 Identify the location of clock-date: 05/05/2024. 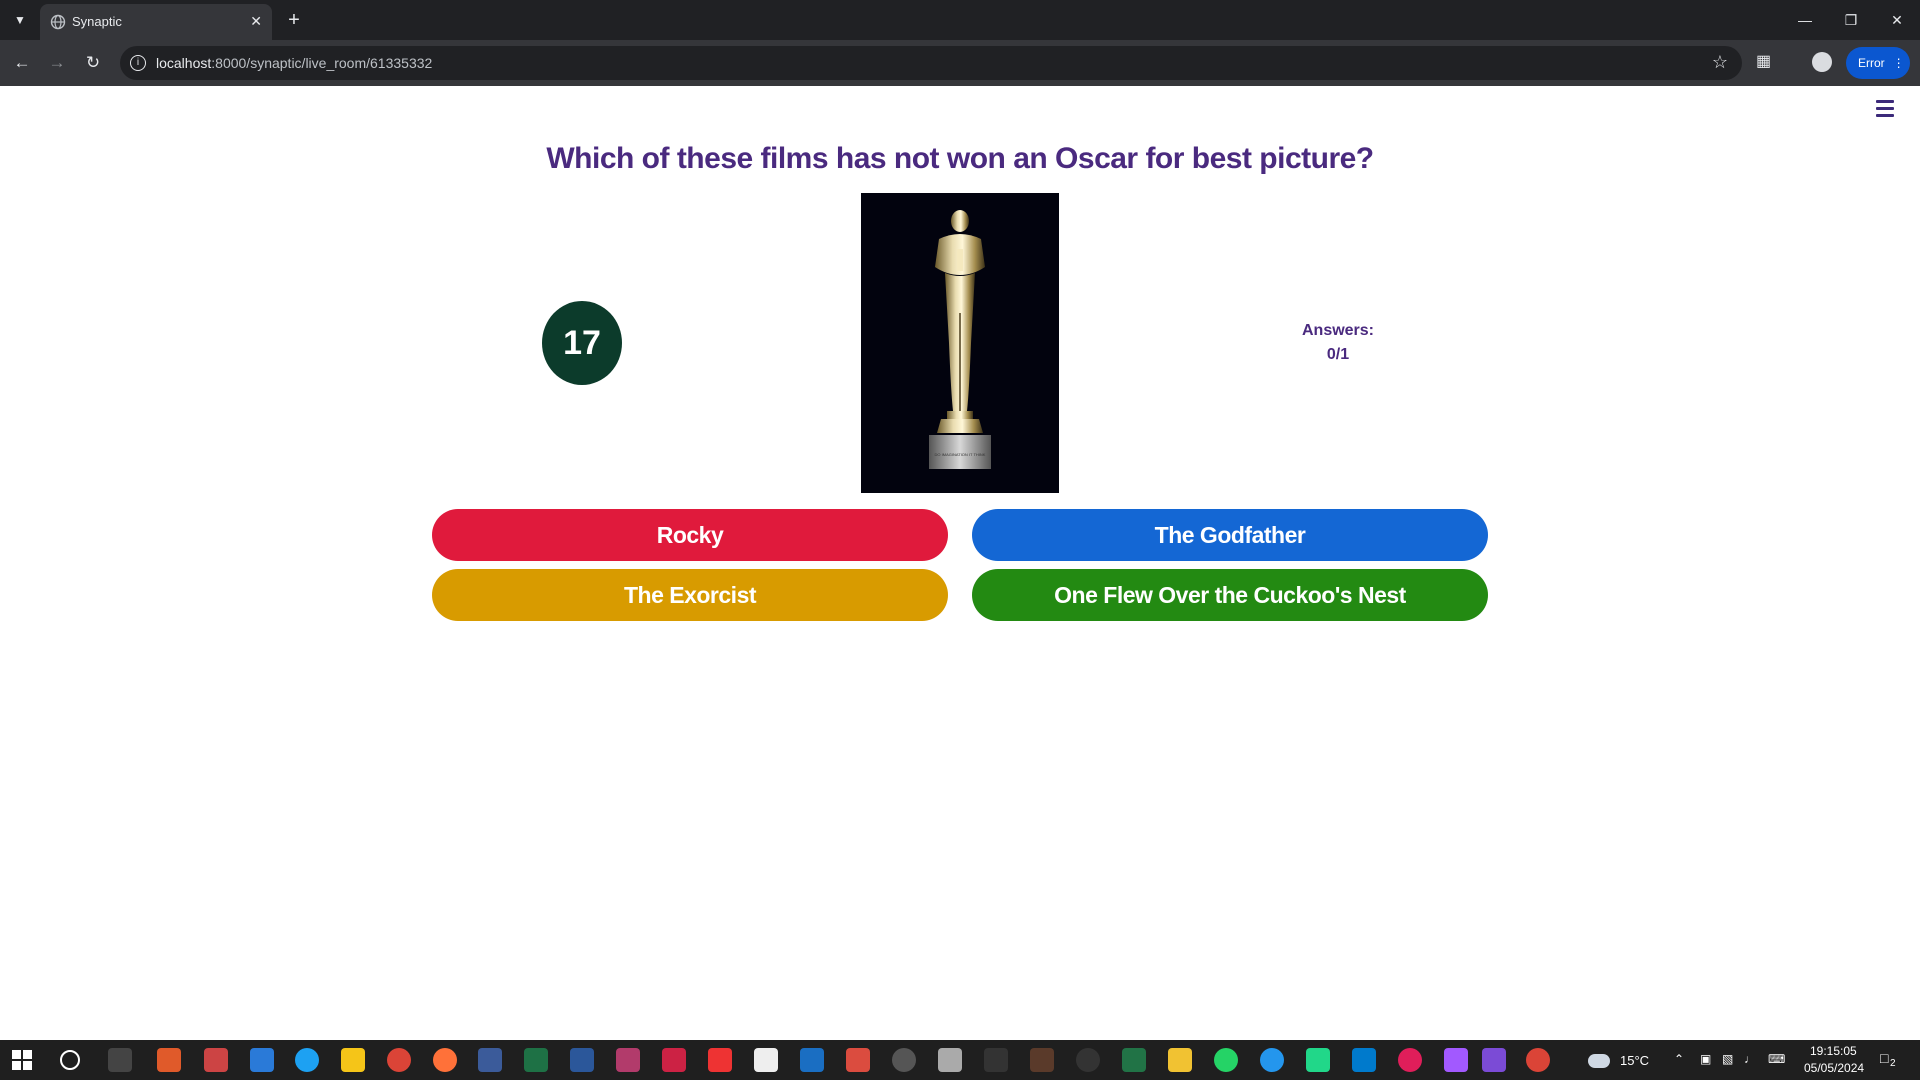
(1834, 1068).